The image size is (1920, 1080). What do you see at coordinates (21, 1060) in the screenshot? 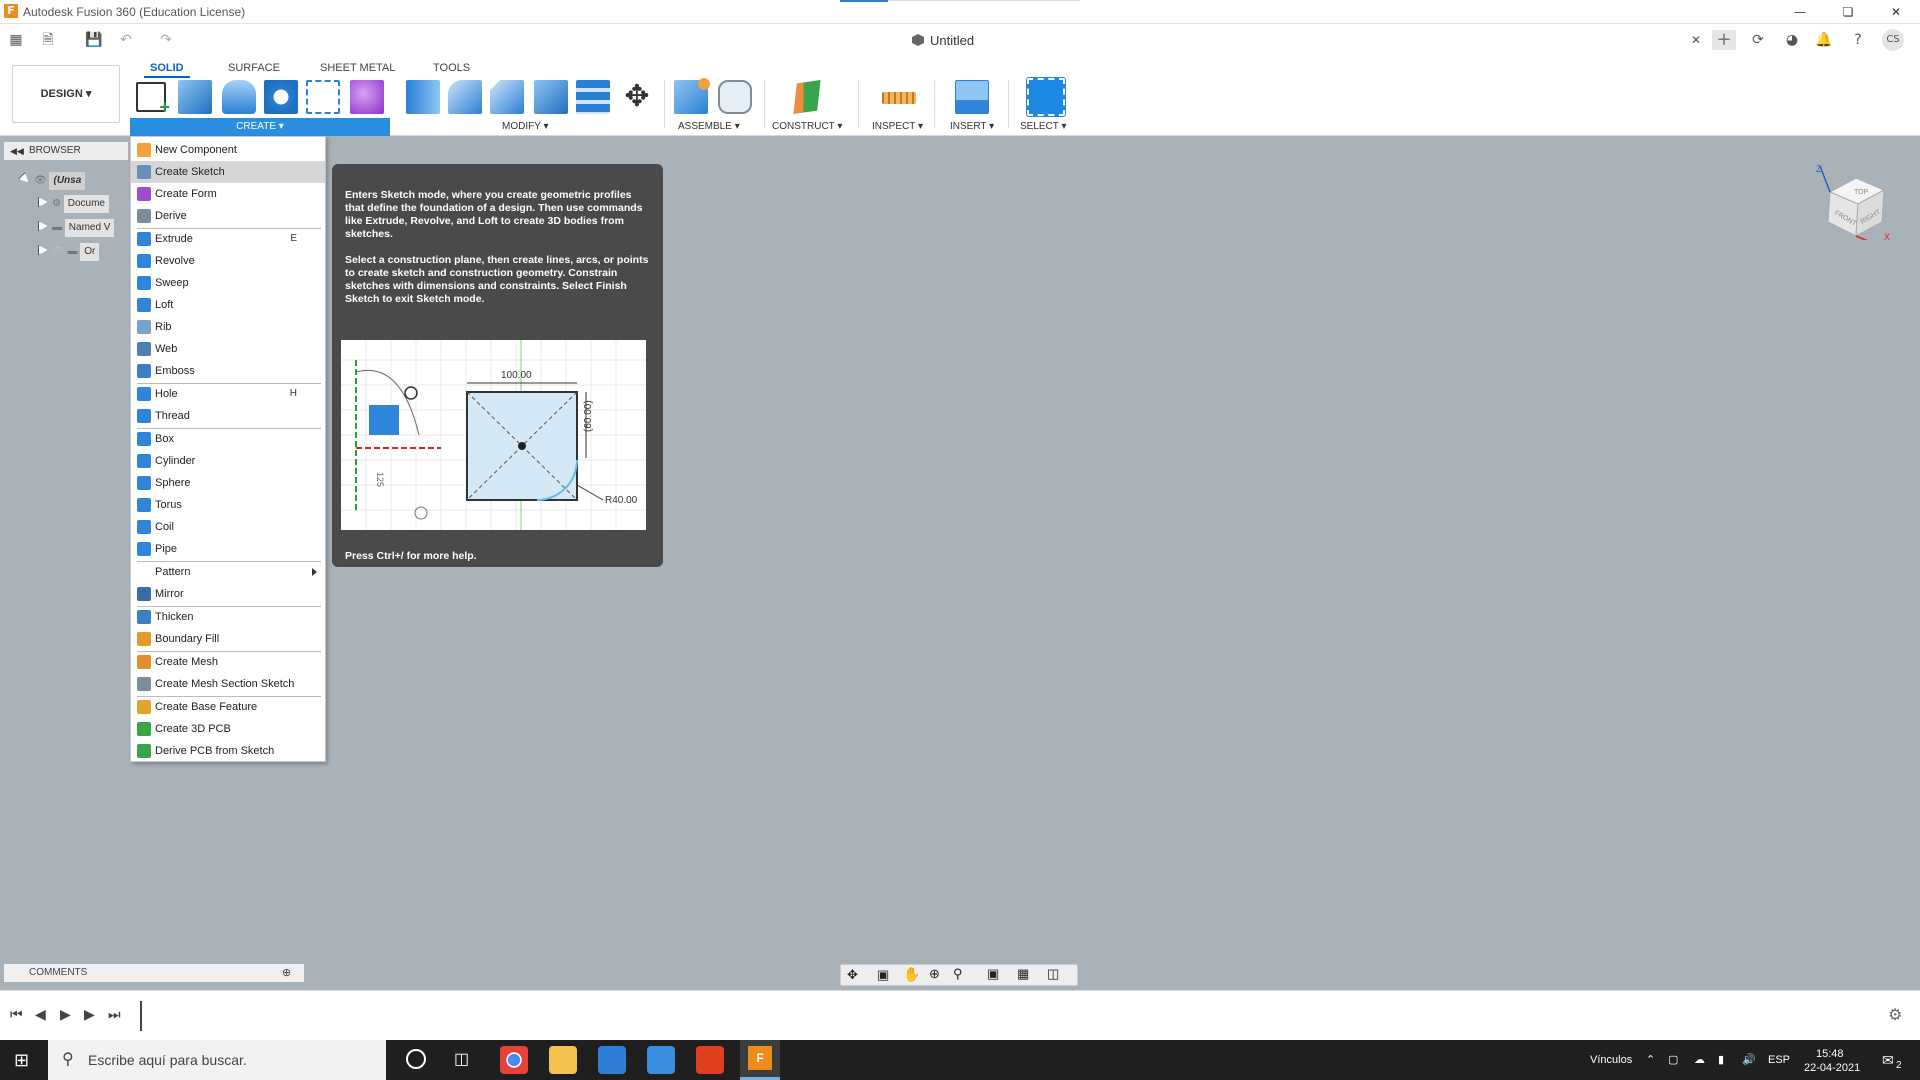
I see `windows-start-icon: ⊞` at bounding box center [21, 1060].